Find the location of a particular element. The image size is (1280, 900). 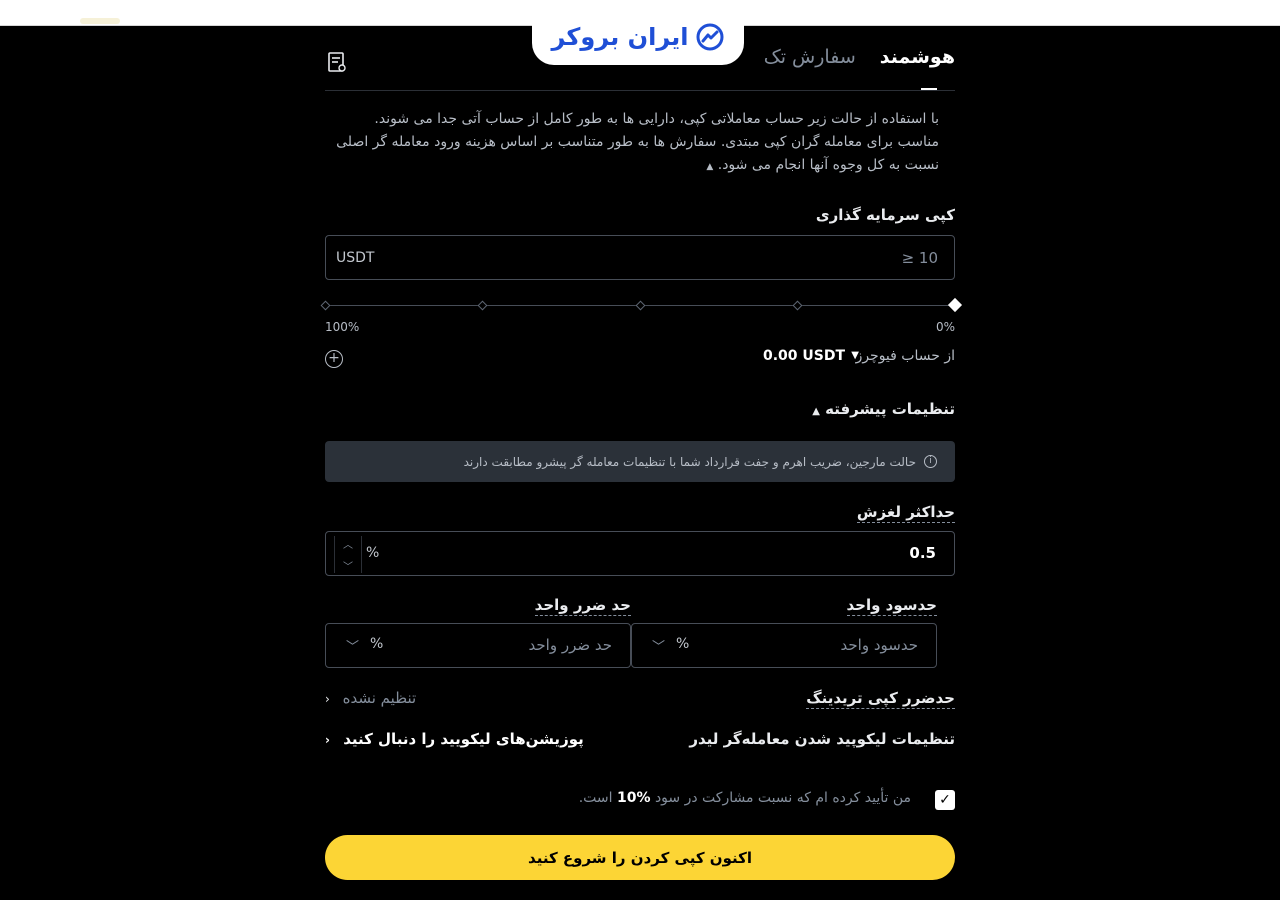

stop-loss-label-text: حد ضرر واحد is located at coordinates (582, 606).